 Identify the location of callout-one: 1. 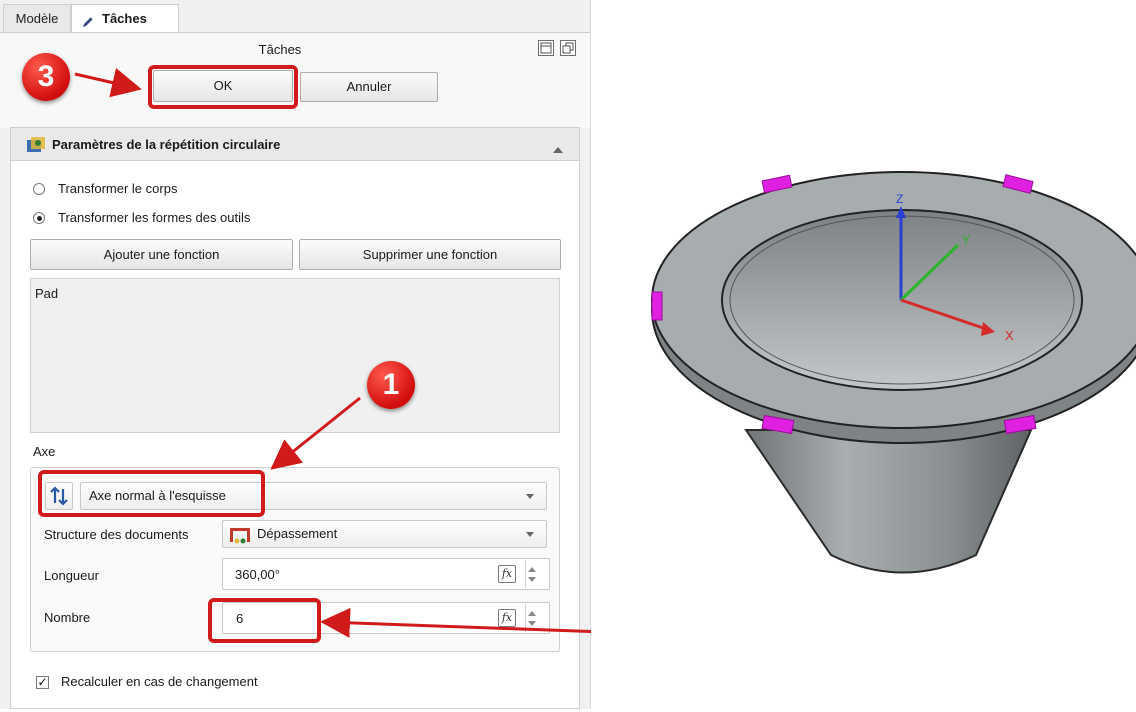
(391, 385).